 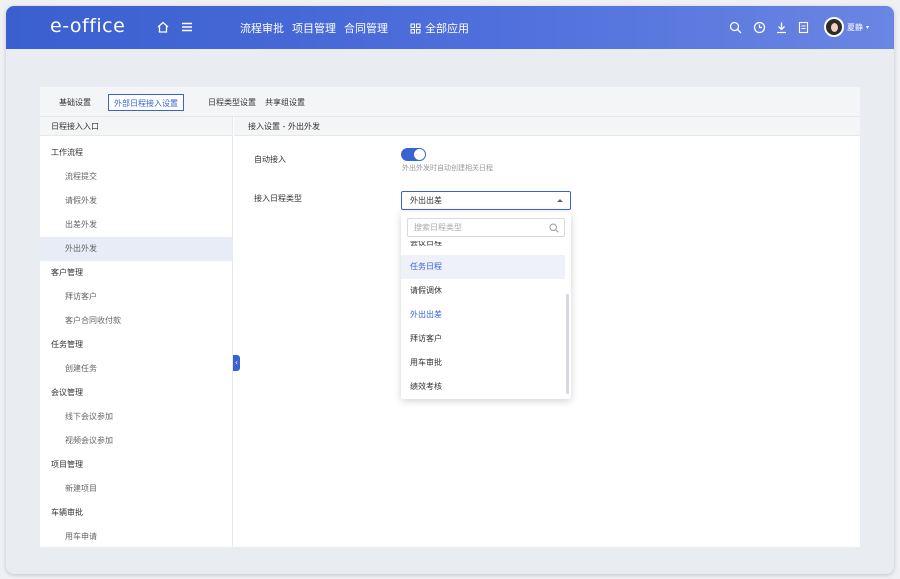 I want to click on tree-group-vehicle: 车辆审批, so click(x=136, y=513).